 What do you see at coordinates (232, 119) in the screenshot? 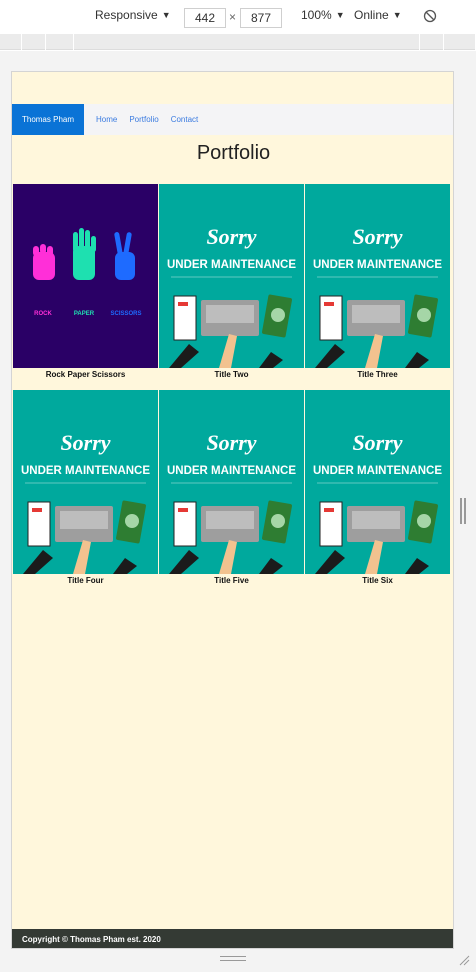
I see `navbar: Thomas Pham Home Portfolio Contact` at bounding box center [232, 119].